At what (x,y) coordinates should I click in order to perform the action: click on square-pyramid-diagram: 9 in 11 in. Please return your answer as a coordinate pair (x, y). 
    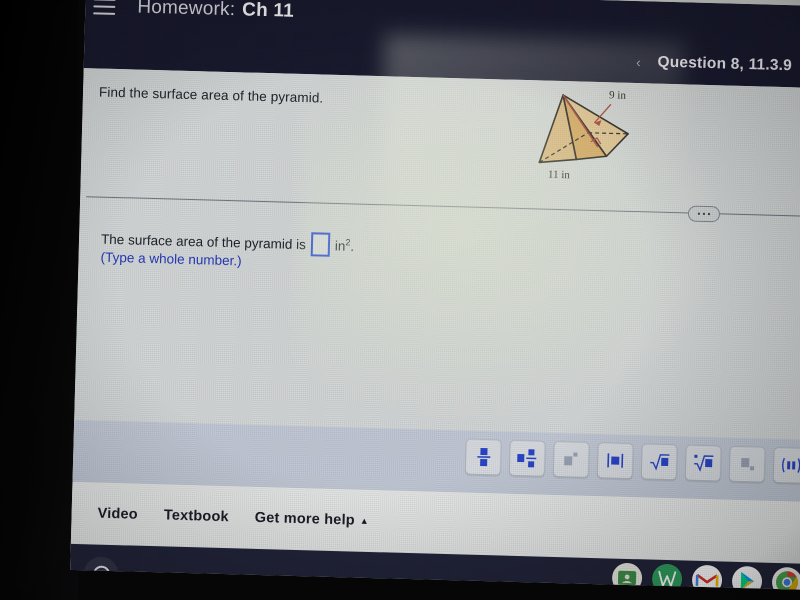
    Looking at the image, I should click on (577, 135).